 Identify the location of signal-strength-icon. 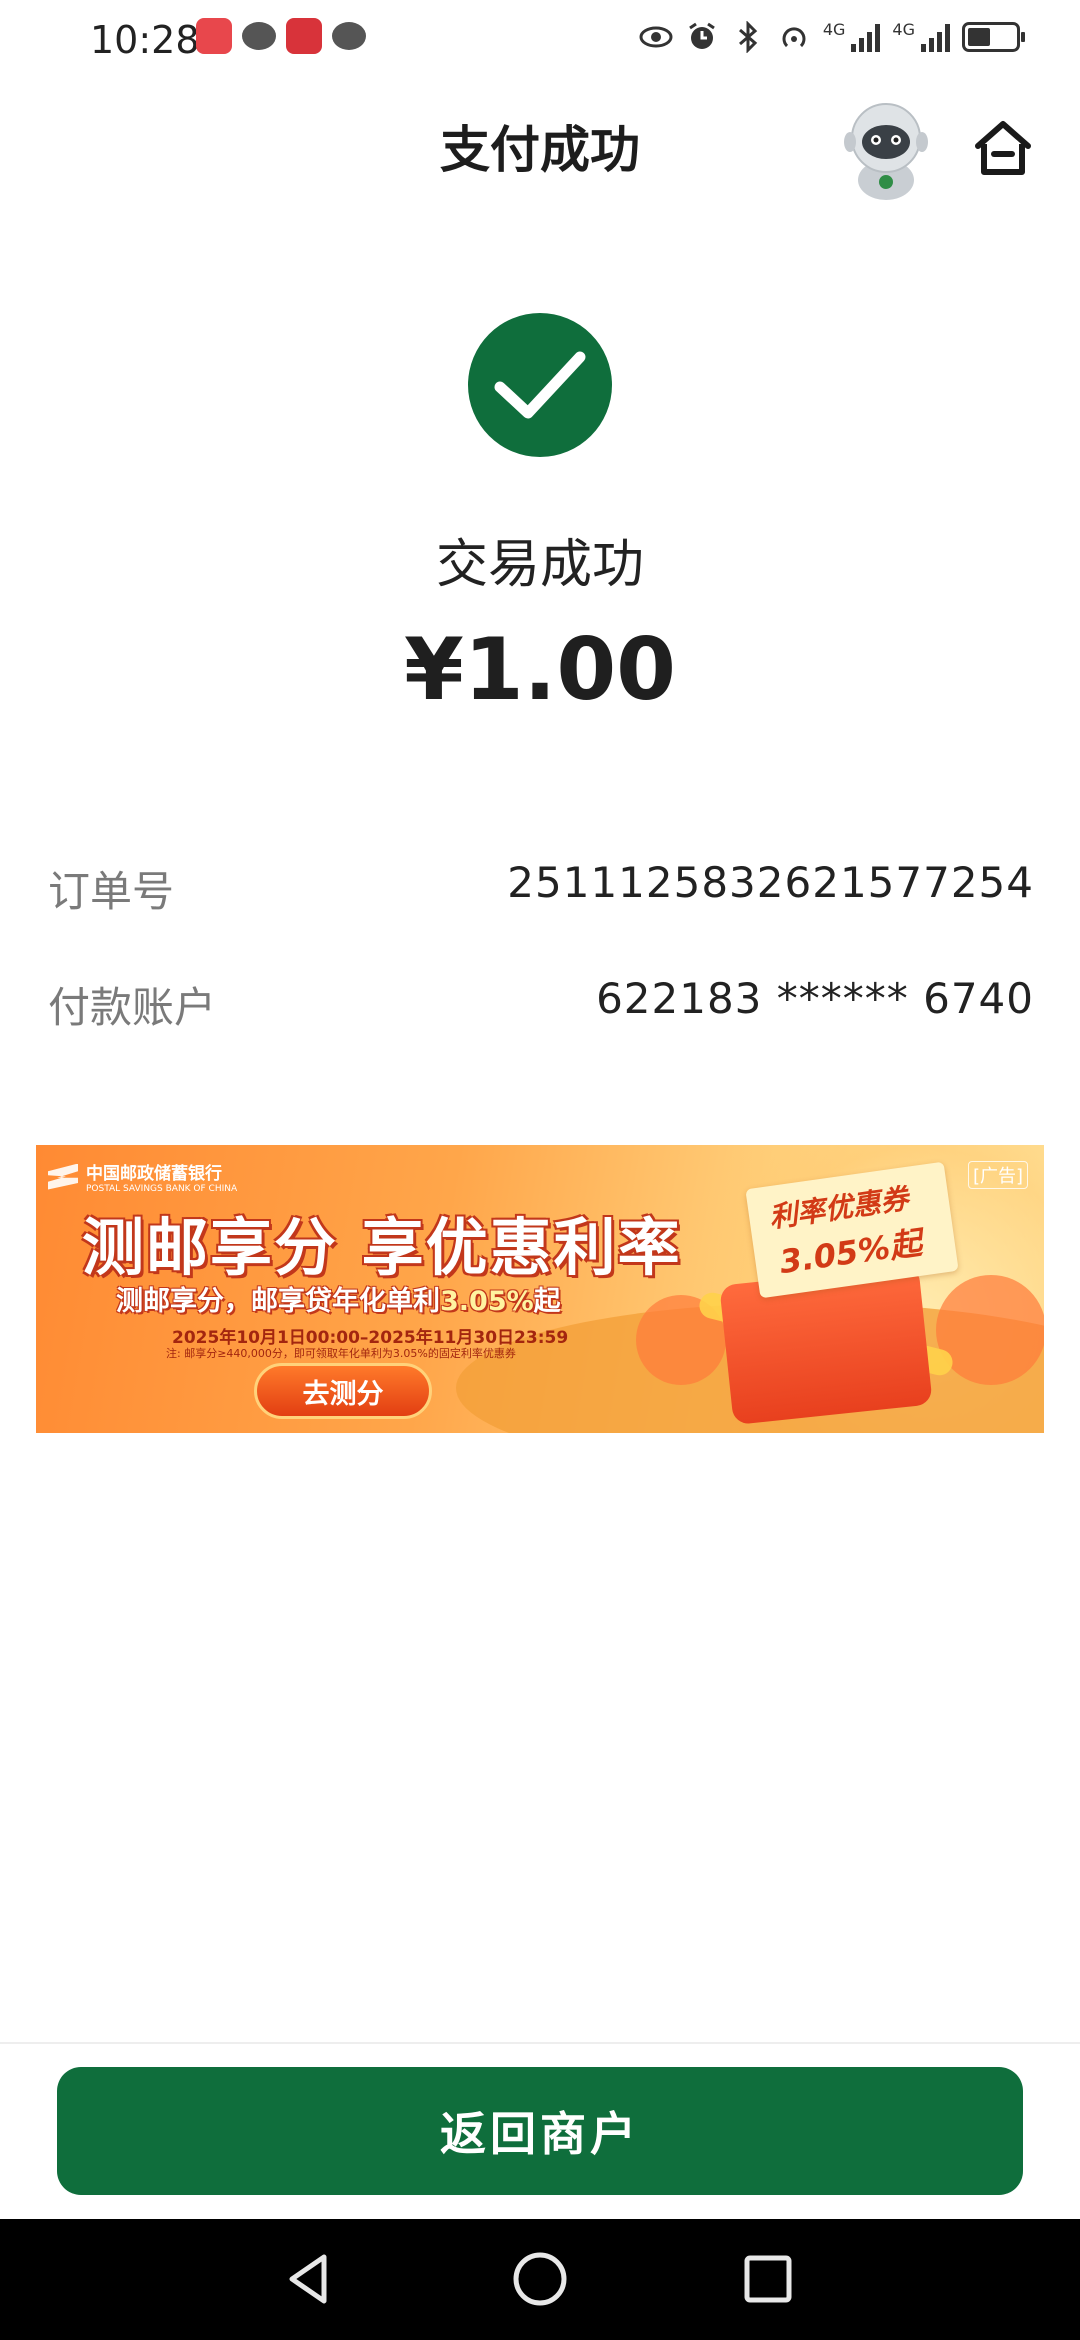
(866, 37).